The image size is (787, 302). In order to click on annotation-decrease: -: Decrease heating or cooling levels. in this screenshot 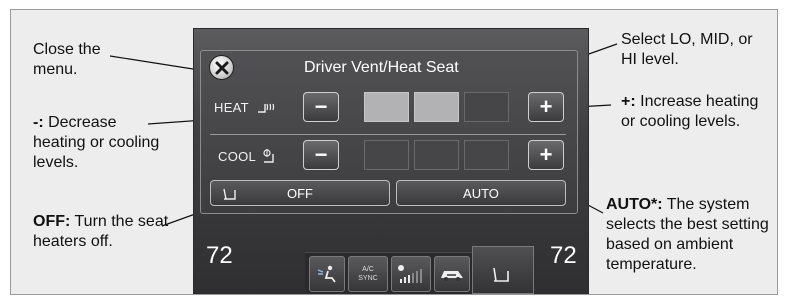, I will do `click(96, 142)`.